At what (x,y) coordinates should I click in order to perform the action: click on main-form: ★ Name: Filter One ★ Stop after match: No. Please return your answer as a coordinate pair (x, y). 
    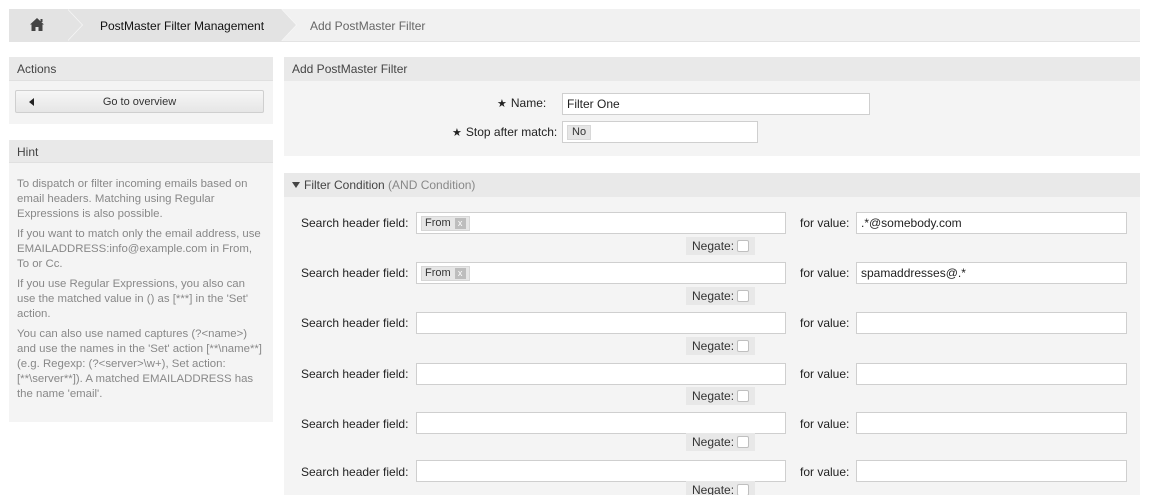
    Looking at the image, I should click on (712, 118).